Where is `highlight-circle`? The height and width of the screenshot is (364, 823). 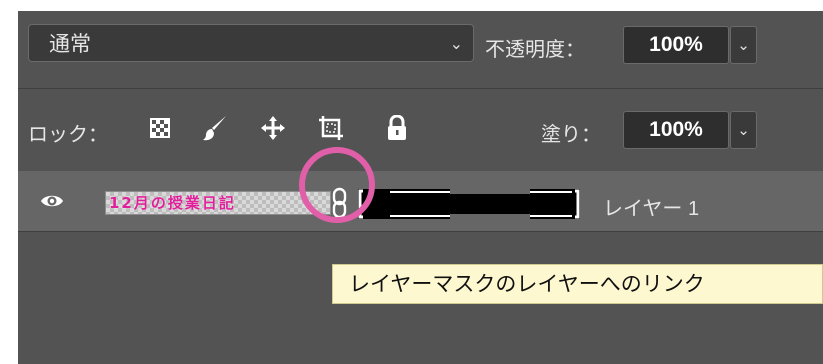 highlight-circle is located at coordinates (337, 185).